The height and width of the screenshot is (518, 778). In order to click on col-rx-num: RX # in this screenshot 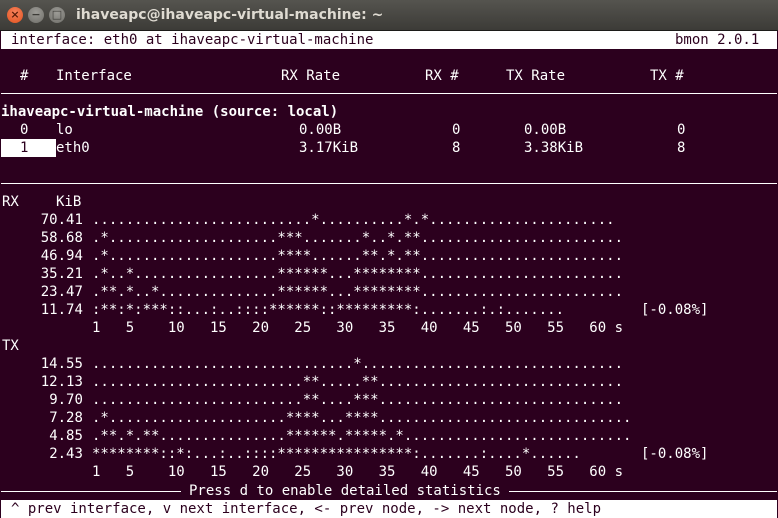, I will do `click(442, 76)`.